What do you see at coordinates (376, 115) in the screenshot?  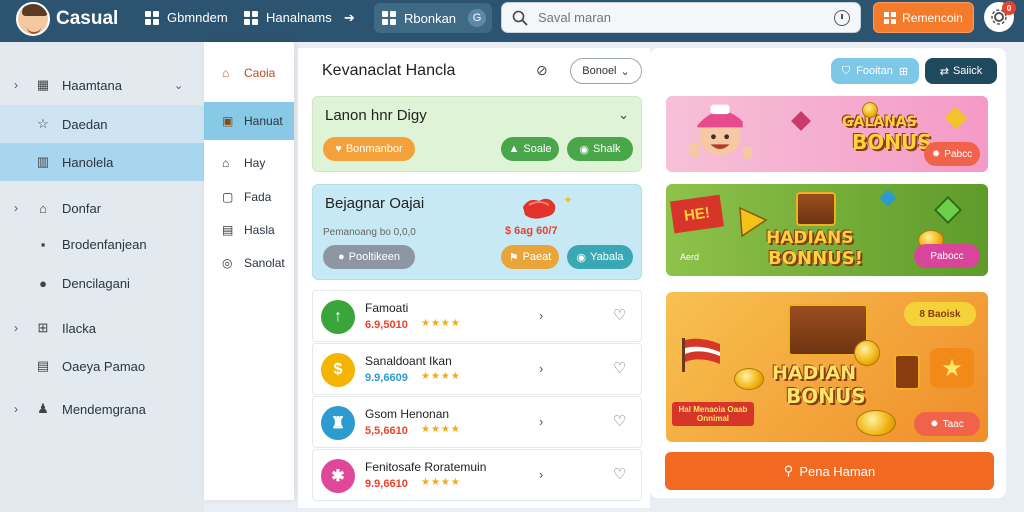 I see `card-title: Lanon hnr Digy` at bounding box center [376, 115].